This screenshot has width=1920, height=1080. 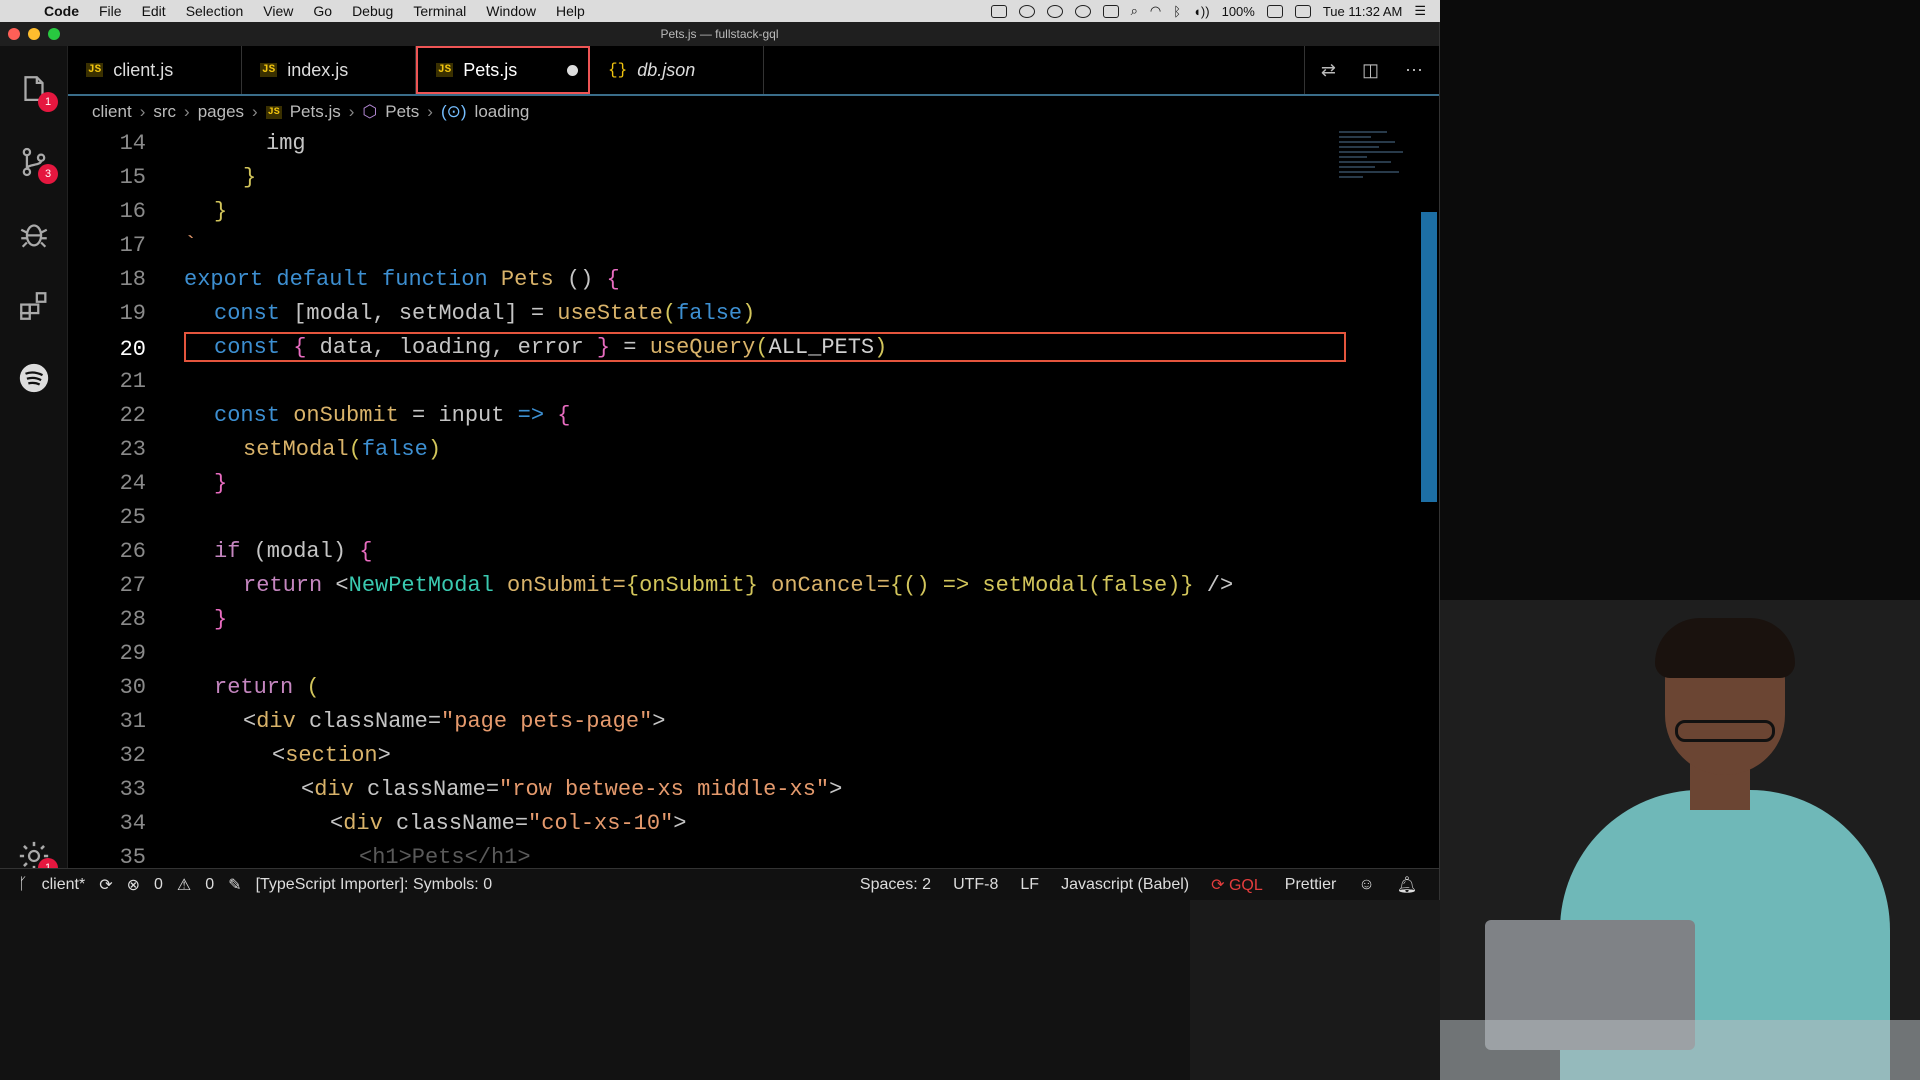 I want to click on formatter: Prettier, so click(x=1311, y=885).